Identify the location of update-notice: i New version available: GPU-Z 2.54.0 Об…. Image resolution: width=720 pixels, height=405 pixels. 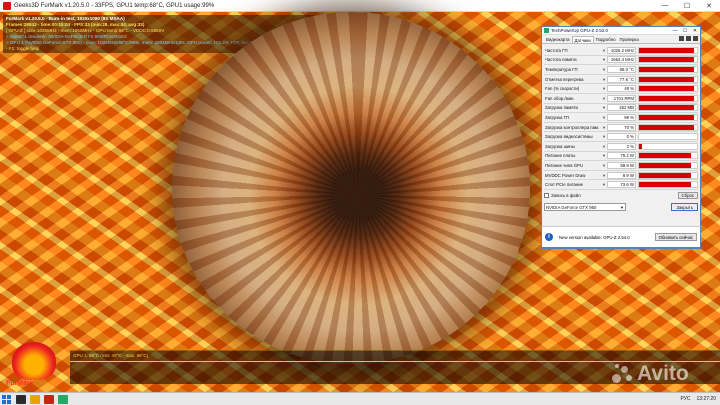
(621, 237).